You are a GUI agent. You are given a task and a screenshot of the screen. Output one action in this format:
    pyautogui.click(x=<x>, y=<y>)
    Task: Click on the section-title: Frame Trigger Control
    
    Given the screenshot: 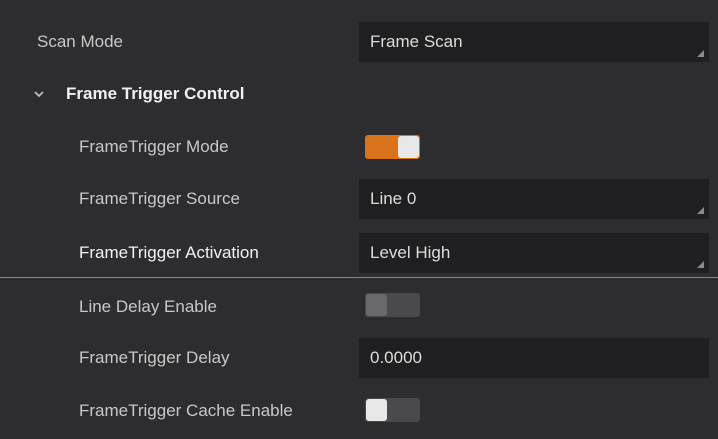 What is the action you would take?
    pyautogui.click(x=155, y=93)
    